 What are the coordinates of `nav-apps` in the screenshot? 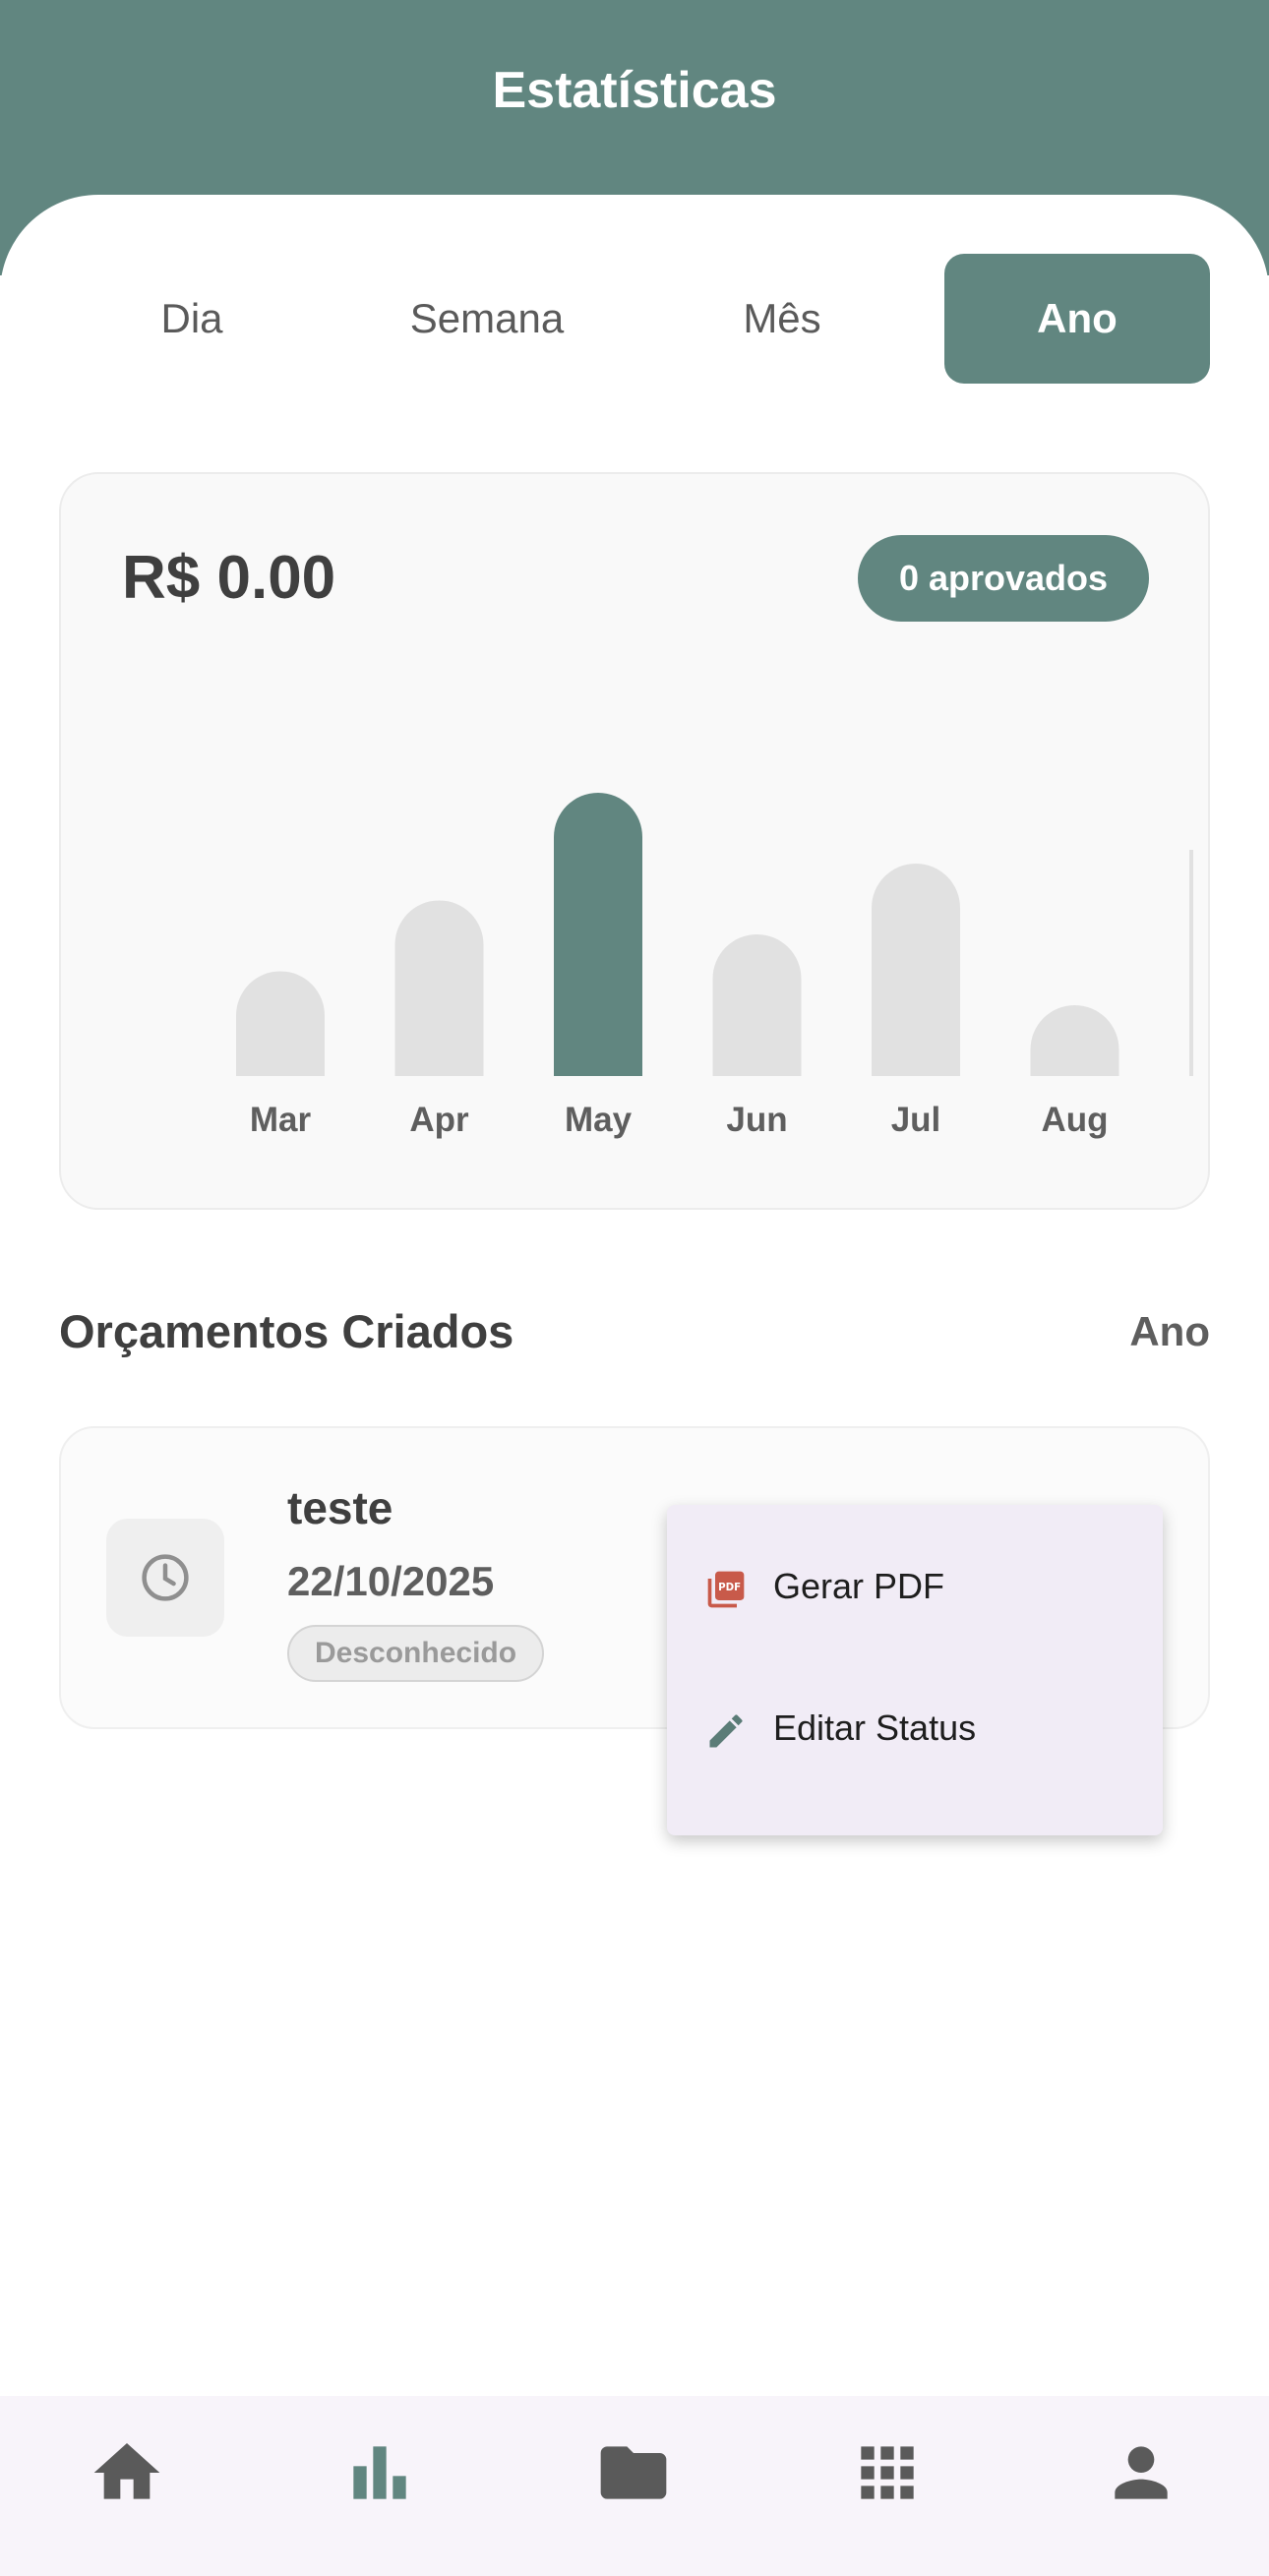 It's located at (887, 2472).